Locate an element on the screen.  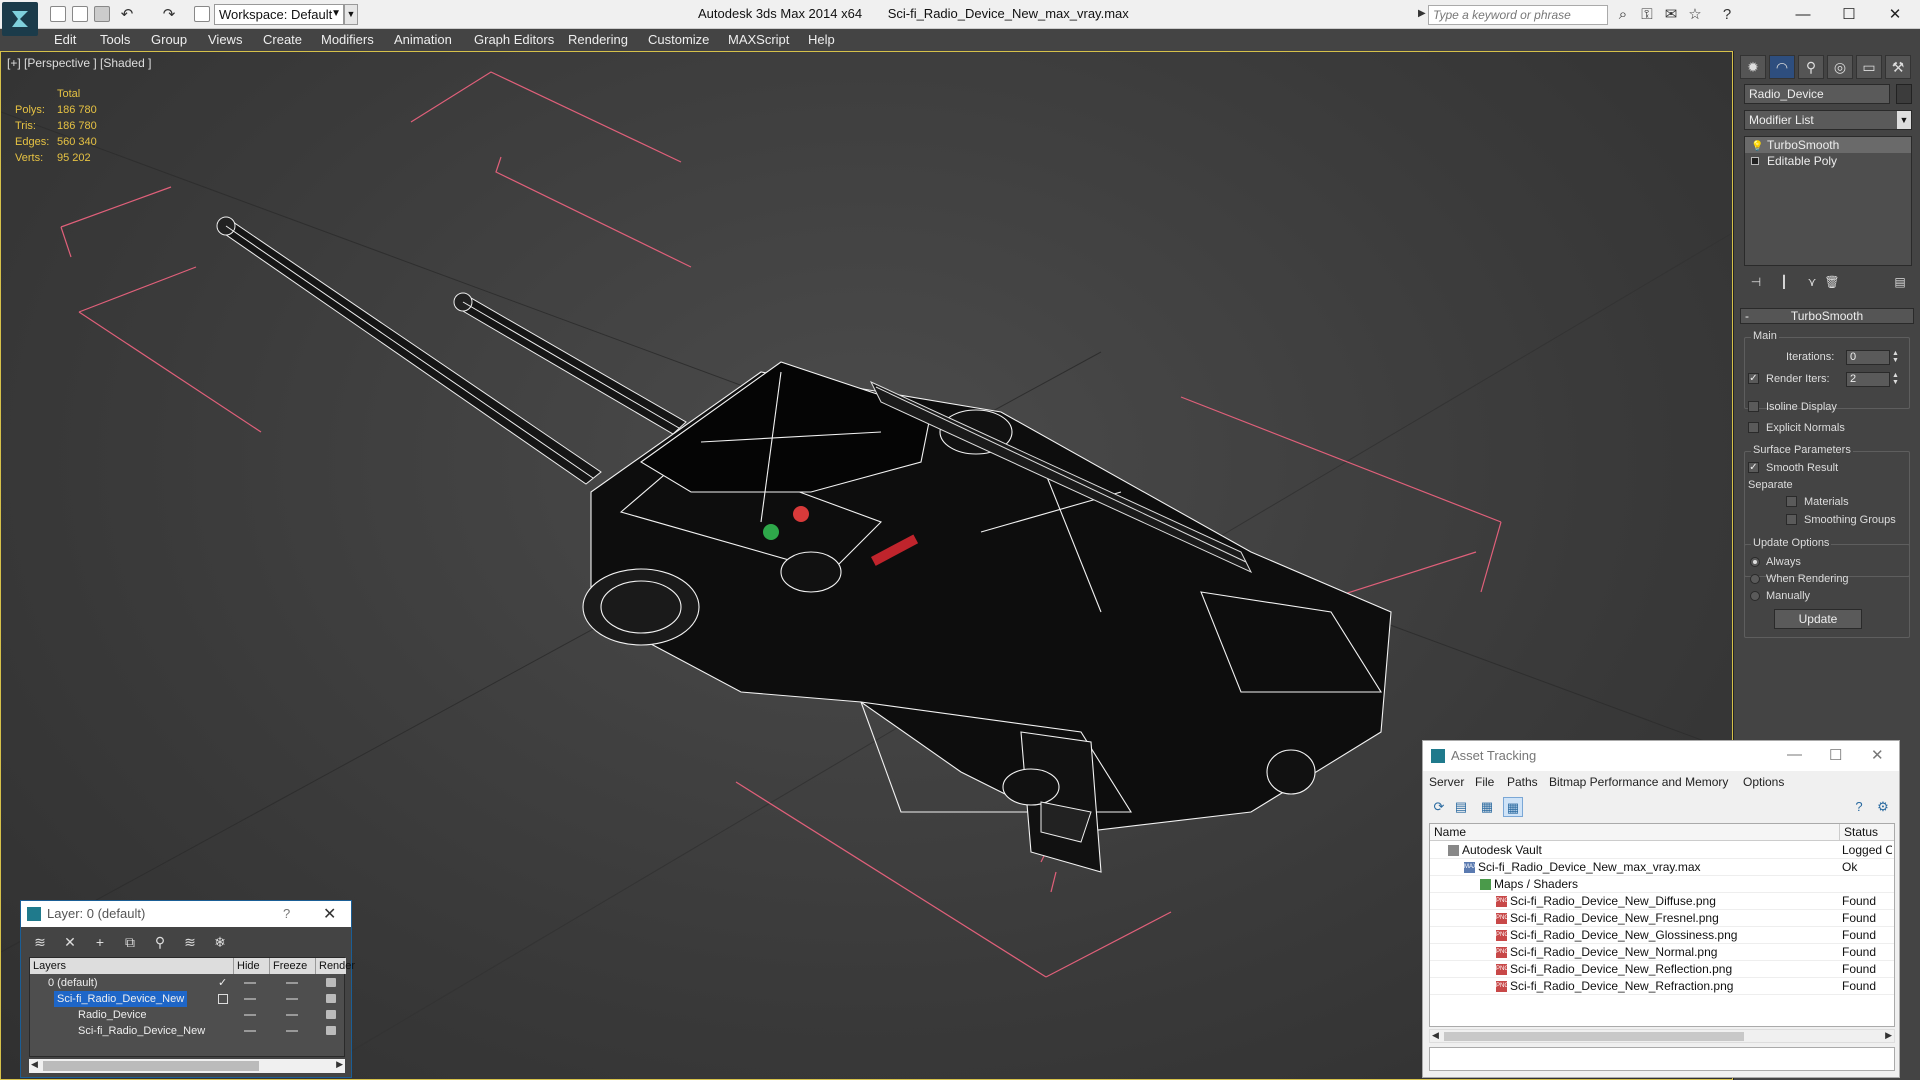
table-view-icon: ▦ is located at coordinates (1513, 807).